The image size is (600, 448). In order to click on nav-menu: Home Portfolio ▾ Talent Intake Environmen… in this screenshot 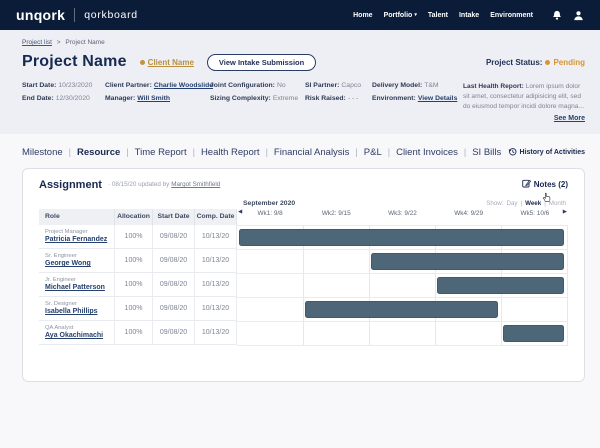, I will do `click(468, 15)`.